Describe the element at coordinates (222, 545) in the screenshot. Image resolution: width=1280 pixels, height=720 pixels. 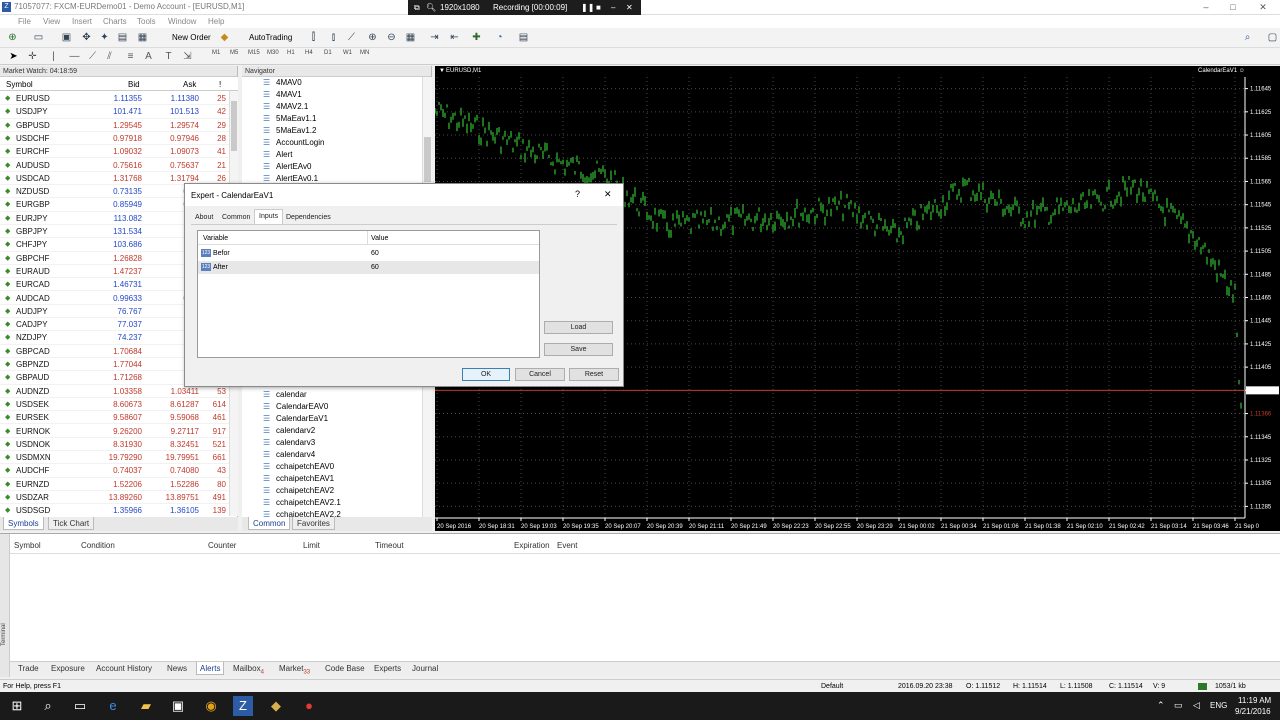
I see `alerts-col-counter: Counter` at that location.